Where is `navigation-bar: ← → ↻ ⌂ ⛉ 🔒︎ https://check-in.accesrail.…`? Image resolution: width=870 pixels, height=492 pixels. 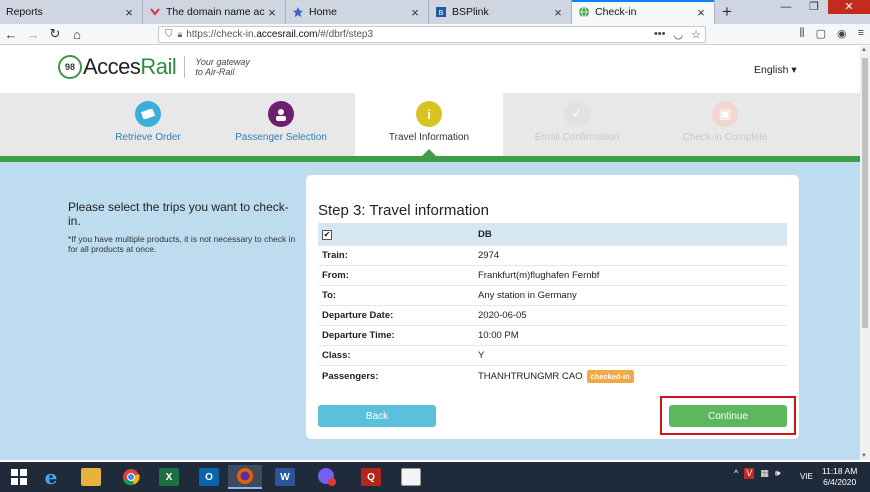
navigation-bar: ← → ↻ ⌂ ⛉ 🔒︎ https://check-in.accesrail.… is located at coordinates (435, 34).